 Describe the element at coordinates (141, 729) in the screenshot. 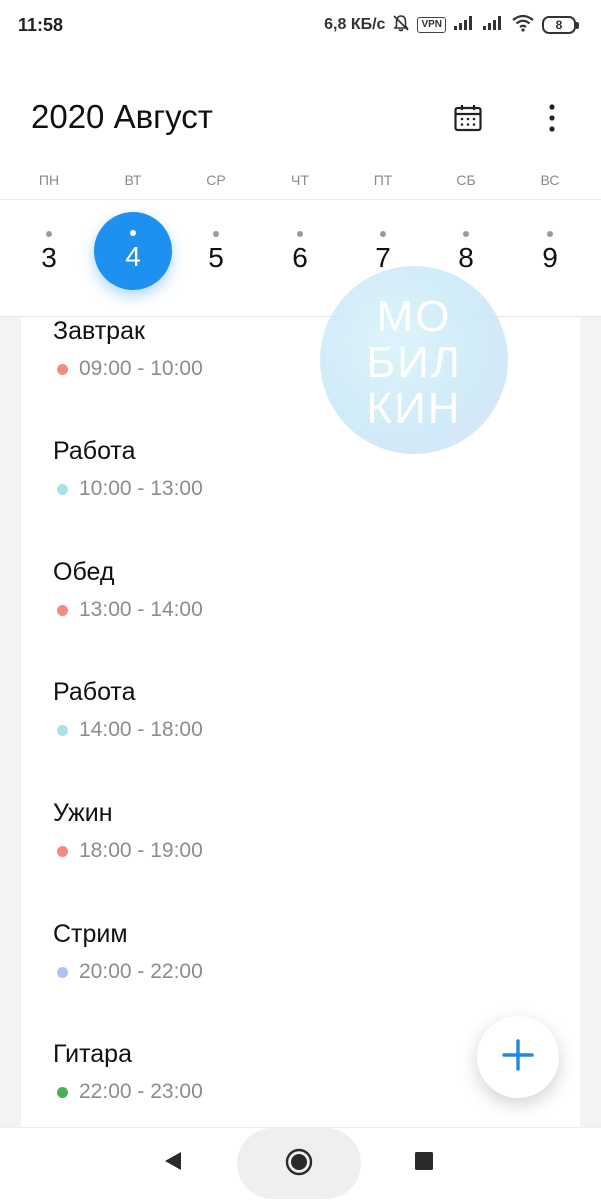

I see `event-time: 14:00 - 18:00` at that location.